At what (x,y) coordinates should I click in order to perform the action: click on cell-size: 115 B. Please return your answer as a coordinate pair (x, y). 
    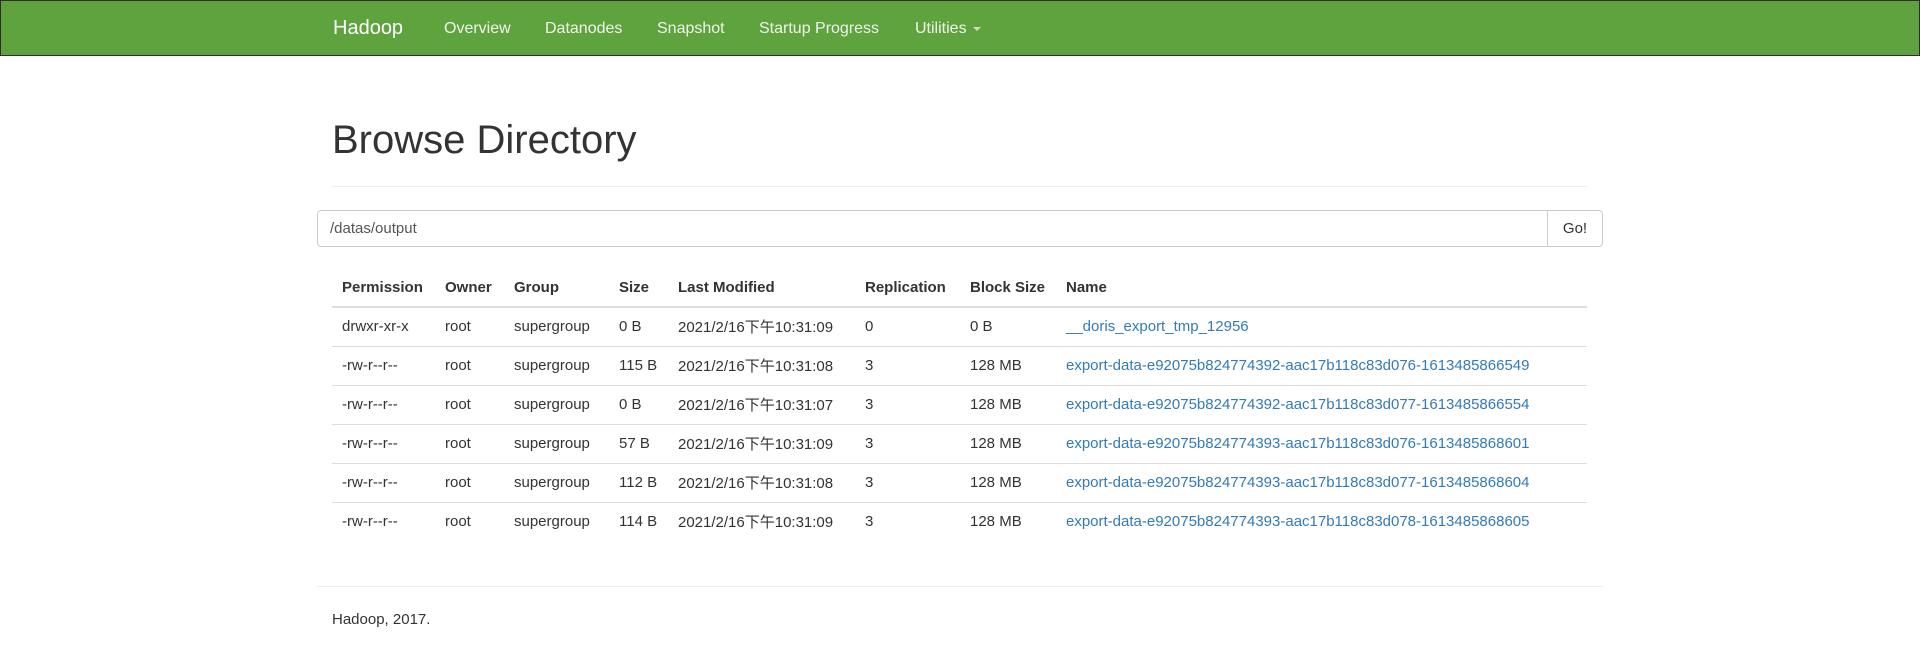
    Looking at the image, I should click on (638, 366).